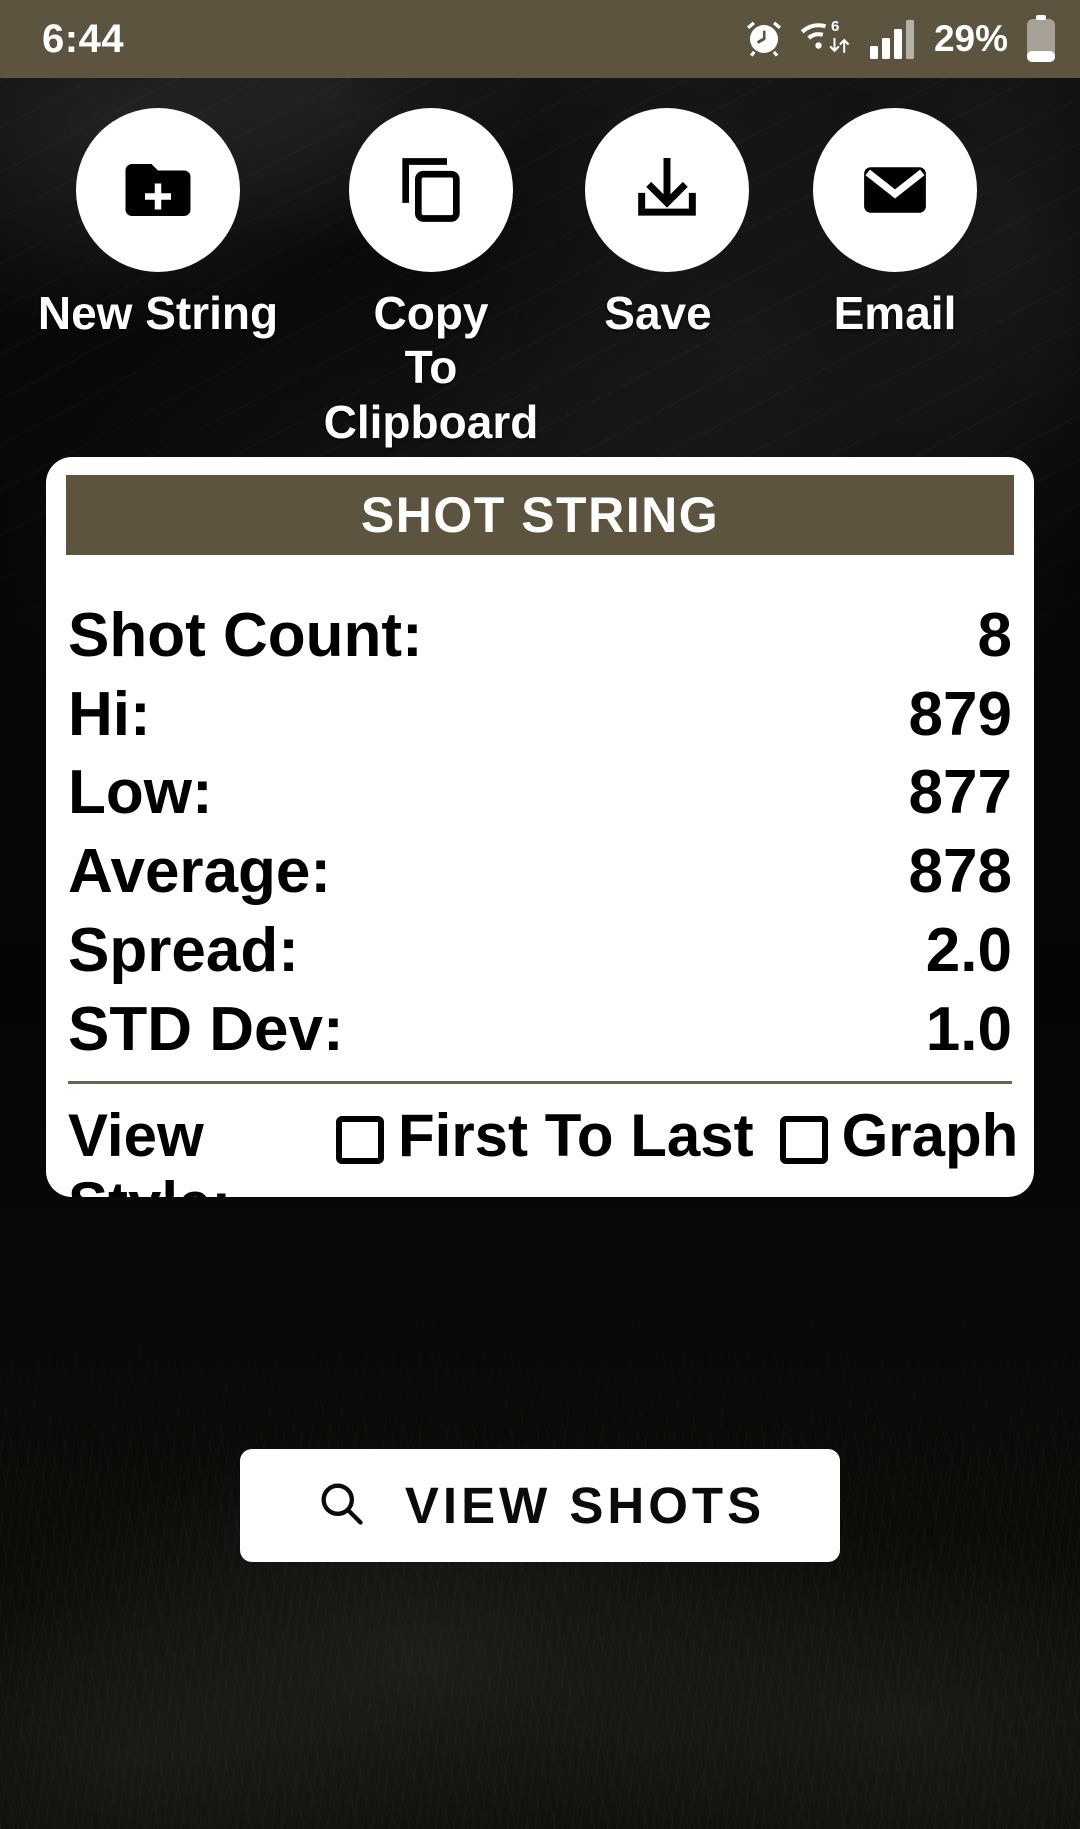 This screenshot has height=1829, width=1080. I want to click on graph-checkbox-group: Graph, so click(899, 1136).